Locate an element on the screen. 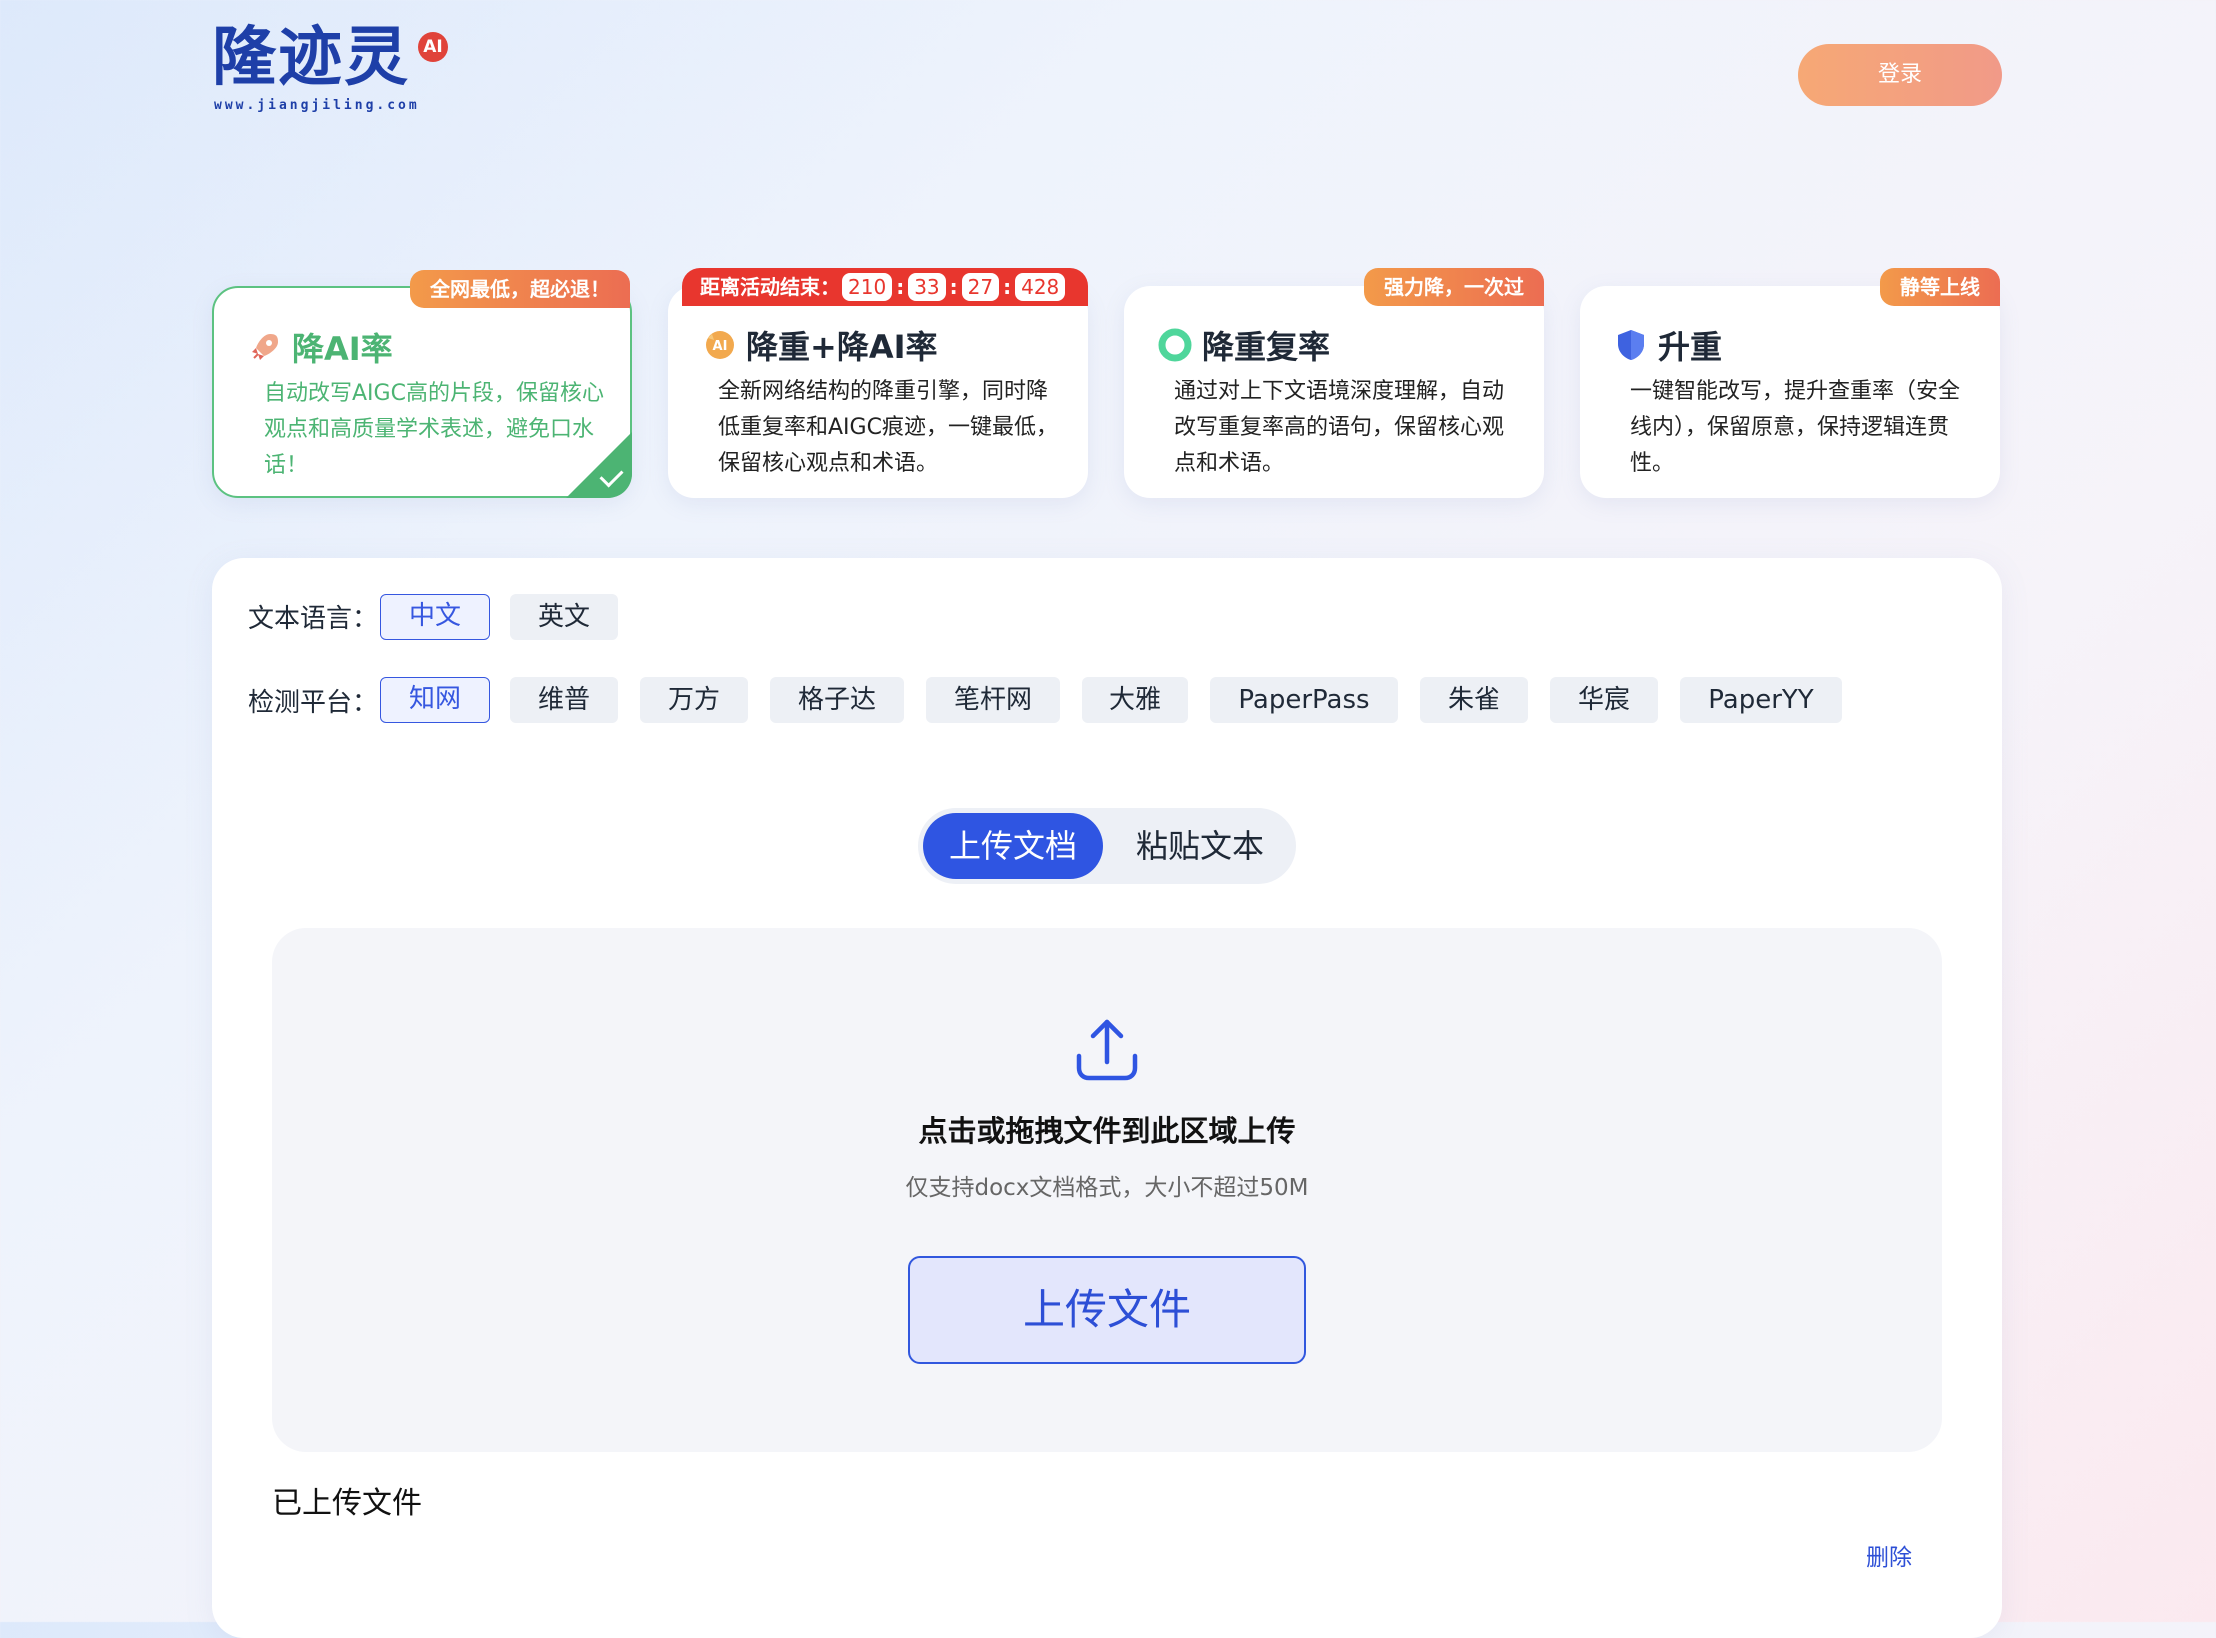 Image resolution: width=2216 pixels, height=1638 pixels. platform-option-daya: 大雅 is located at coordinates (1135, 700).